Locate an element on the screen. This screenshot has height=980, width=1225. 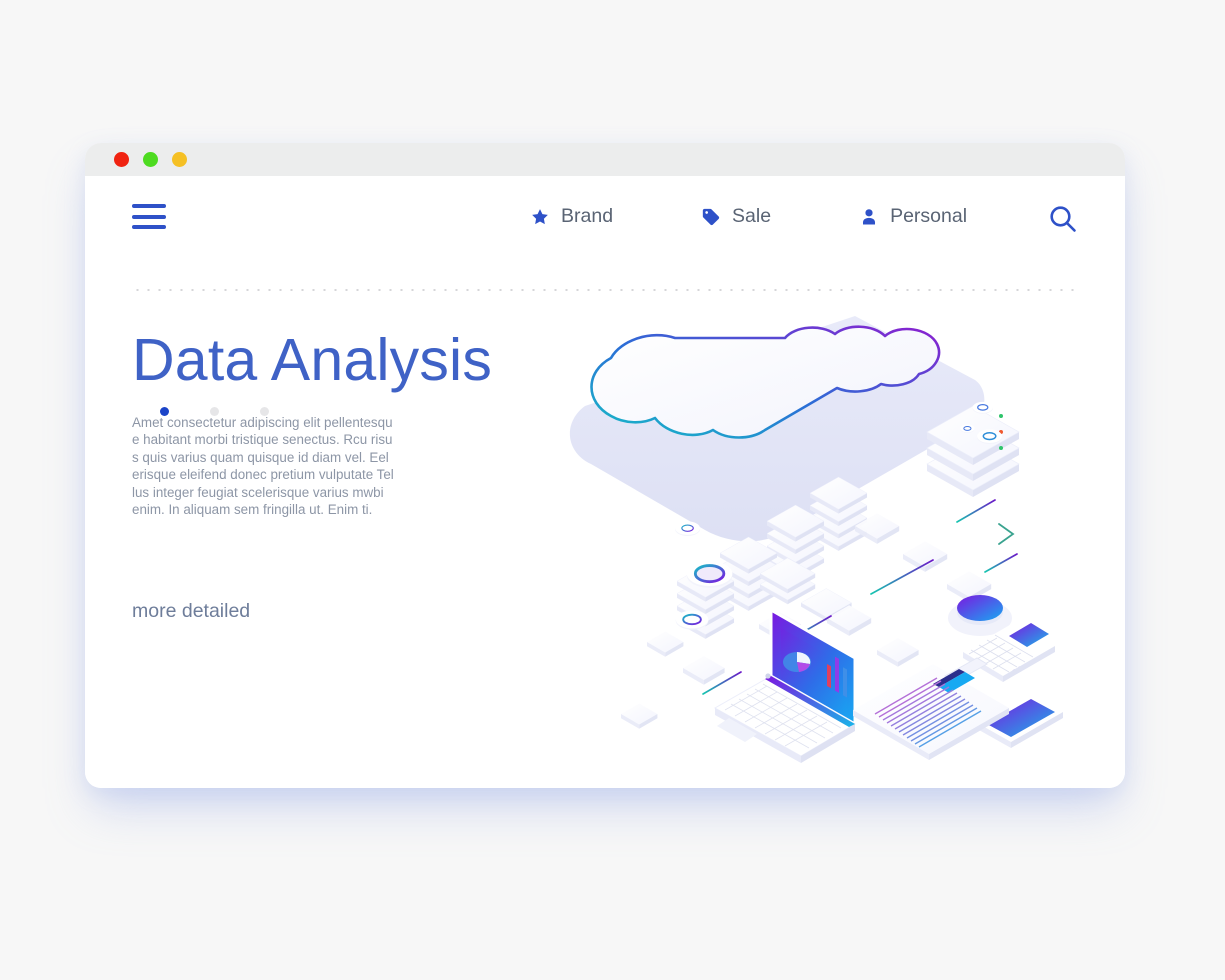
nav-item-brand: Brand is located at coordinates (571, 216).